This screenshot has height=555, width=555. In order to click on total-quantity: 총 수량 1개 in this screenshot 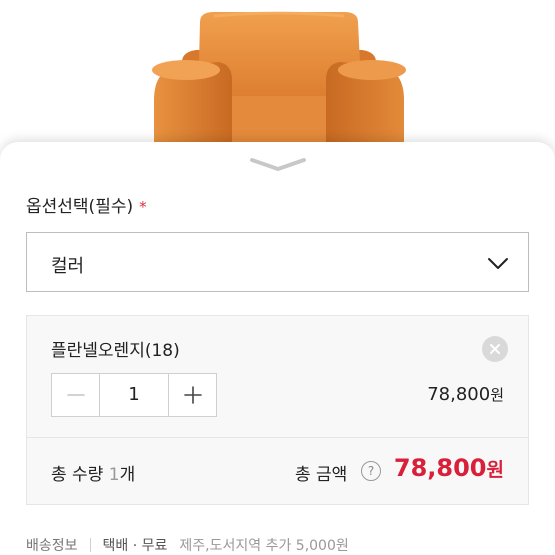, I will do `click(93, 472)`.